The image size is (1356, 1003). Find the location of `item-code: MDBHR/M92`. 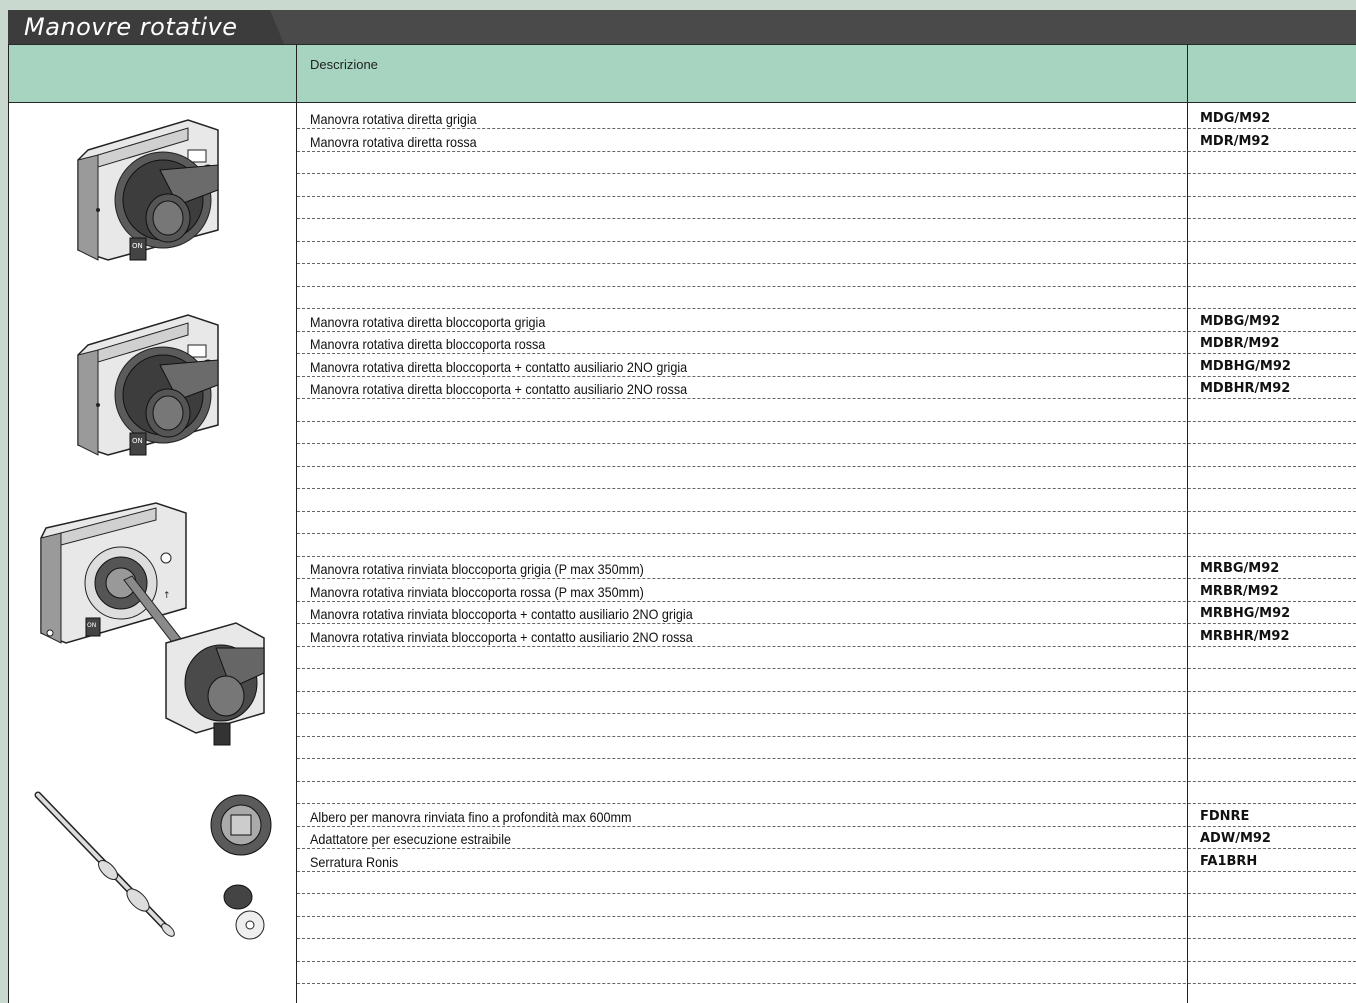

item-code: MDBHR/M92 is located at coordinates (1245, 388).